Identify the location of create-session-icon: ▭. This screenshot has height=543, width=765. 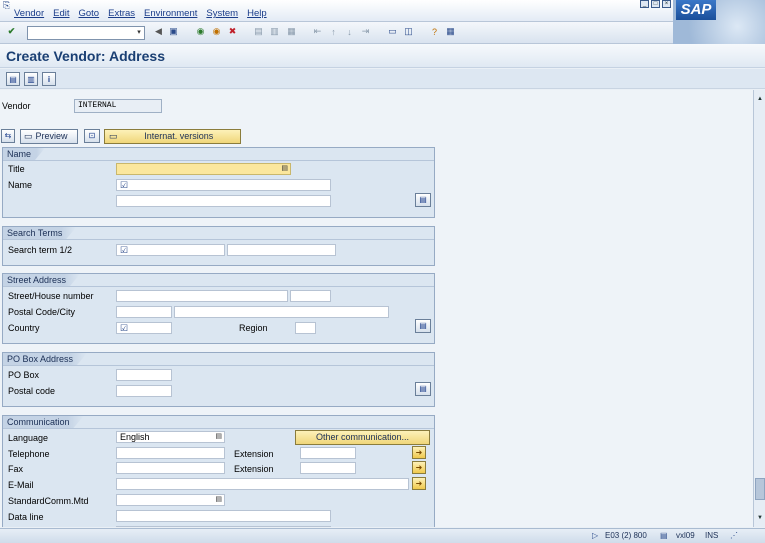
(392, 31).